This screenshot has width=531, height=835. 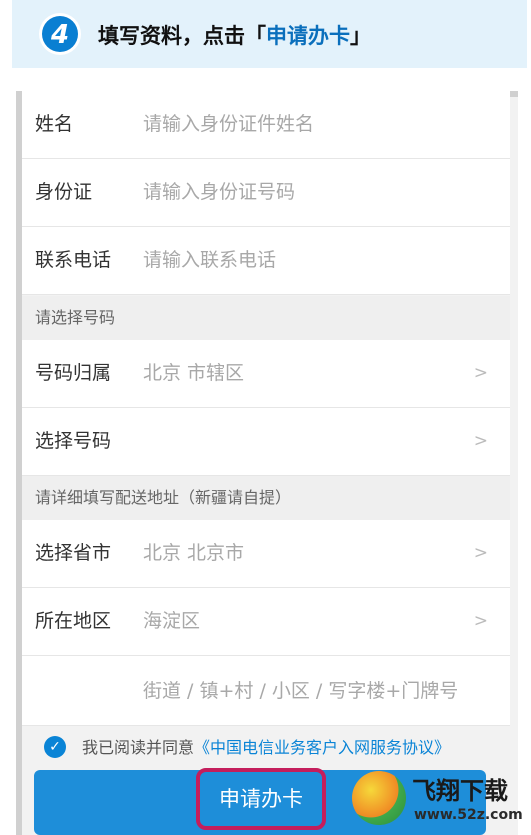 I want to click on choose-number-label: 选择号码, so click(x=73, y=441).